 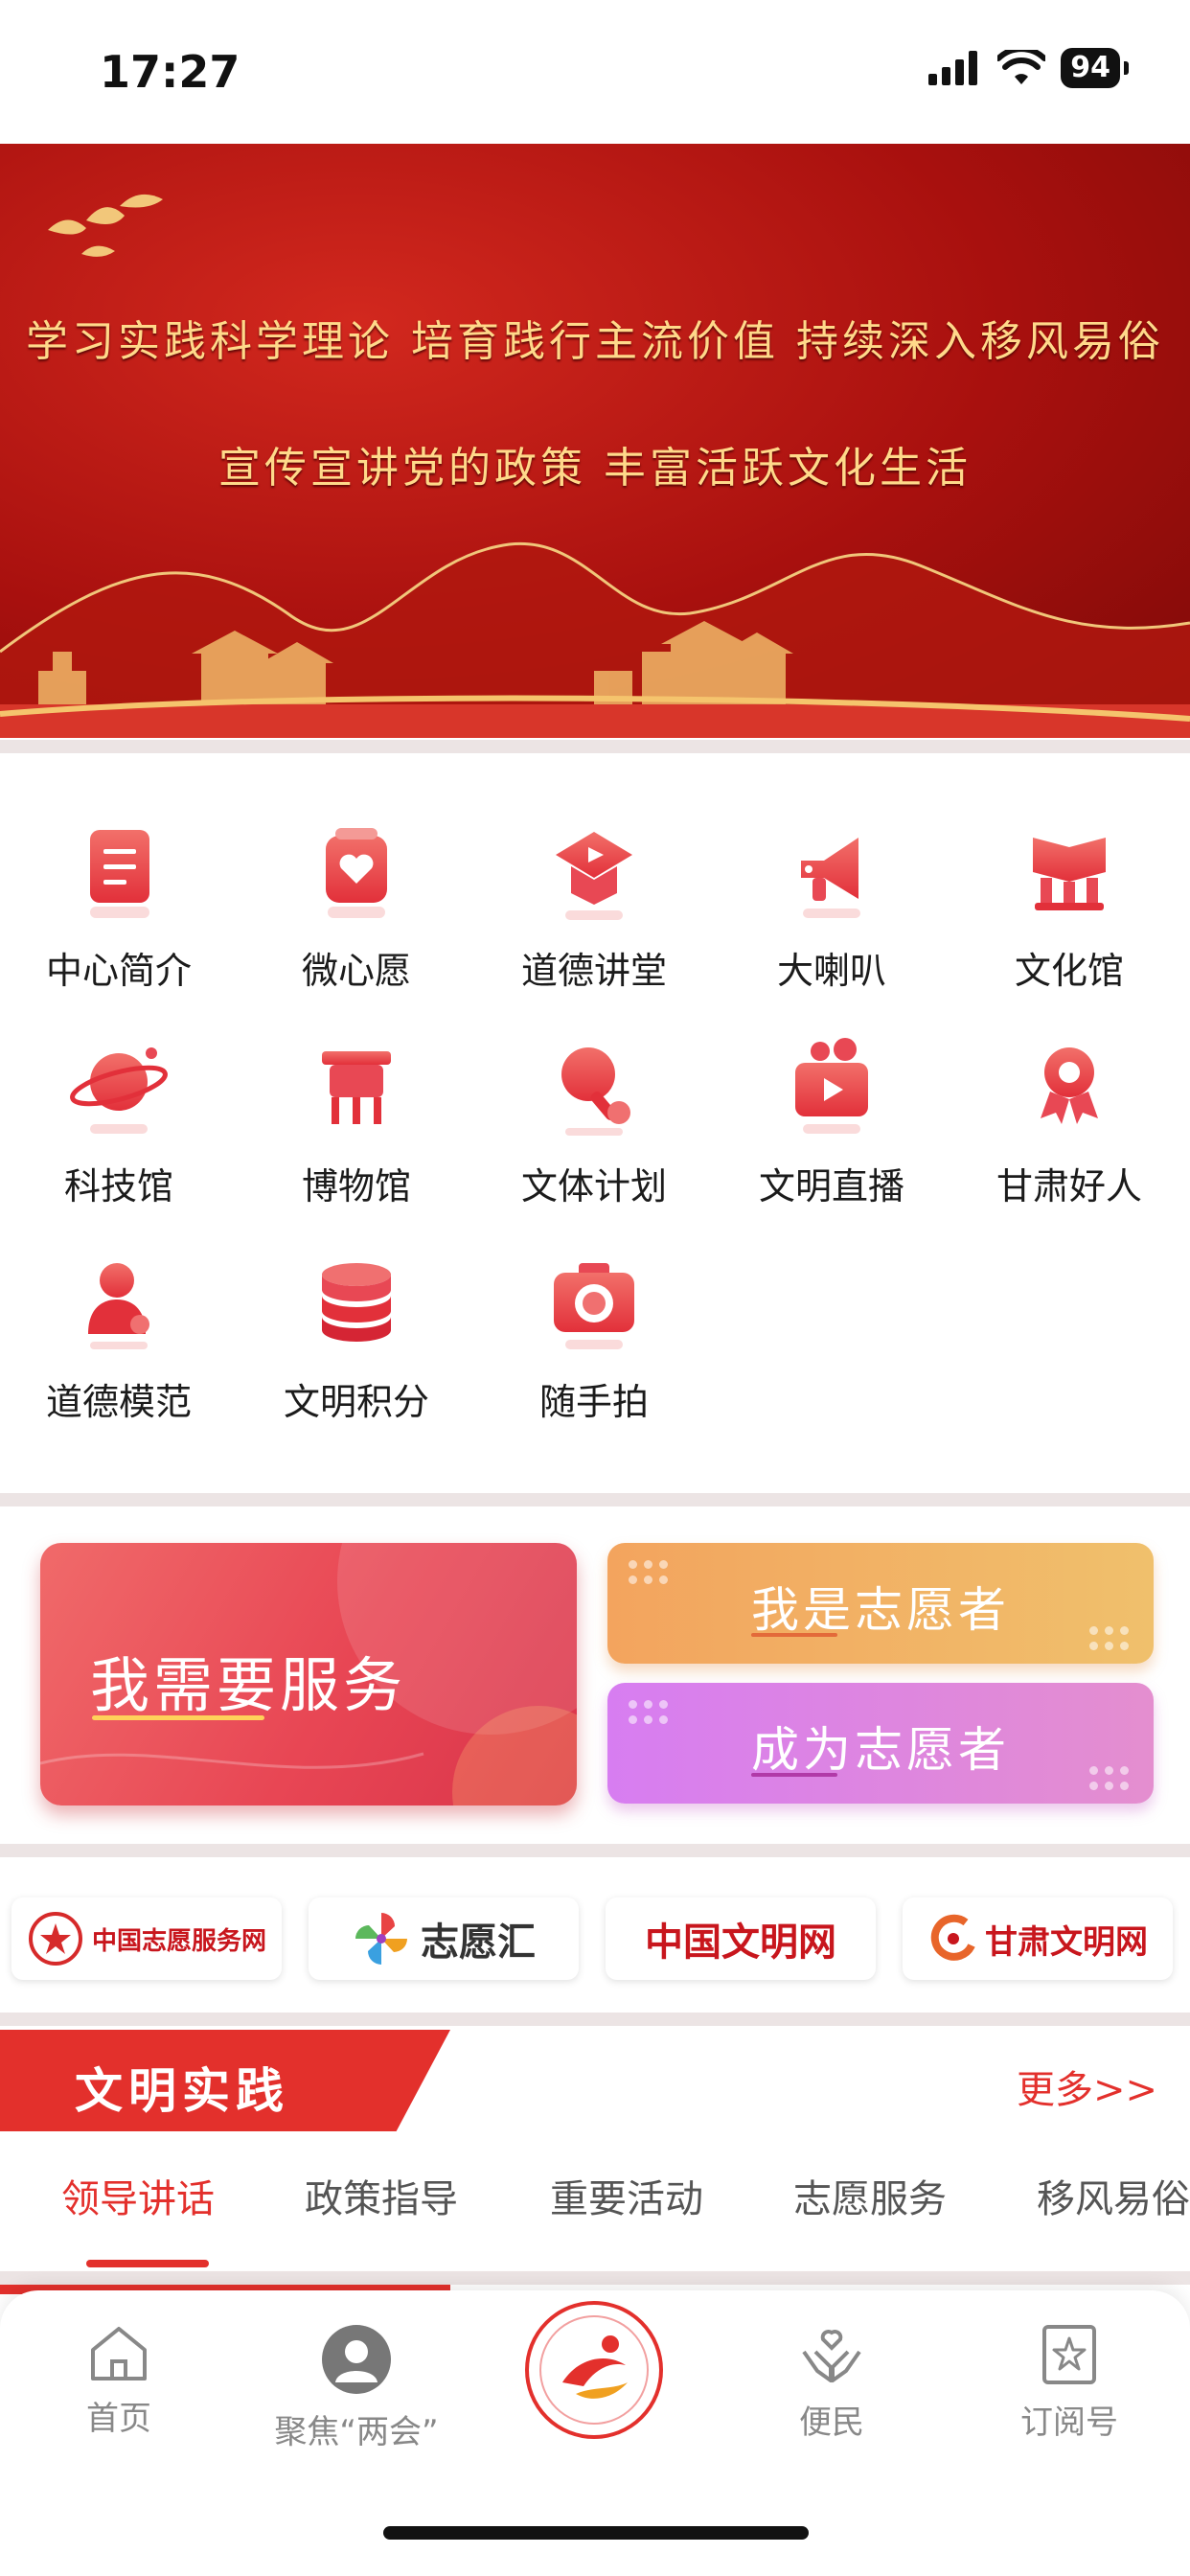 I want to click on partner-label: 甘肃文明网, so click(x=1067, y=1942).